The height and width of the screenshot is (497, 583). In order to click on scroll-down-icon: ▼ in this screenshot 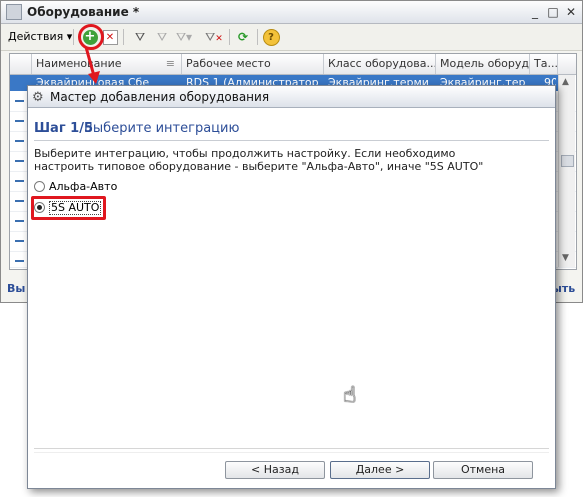, I will do `click(565, 258)`.